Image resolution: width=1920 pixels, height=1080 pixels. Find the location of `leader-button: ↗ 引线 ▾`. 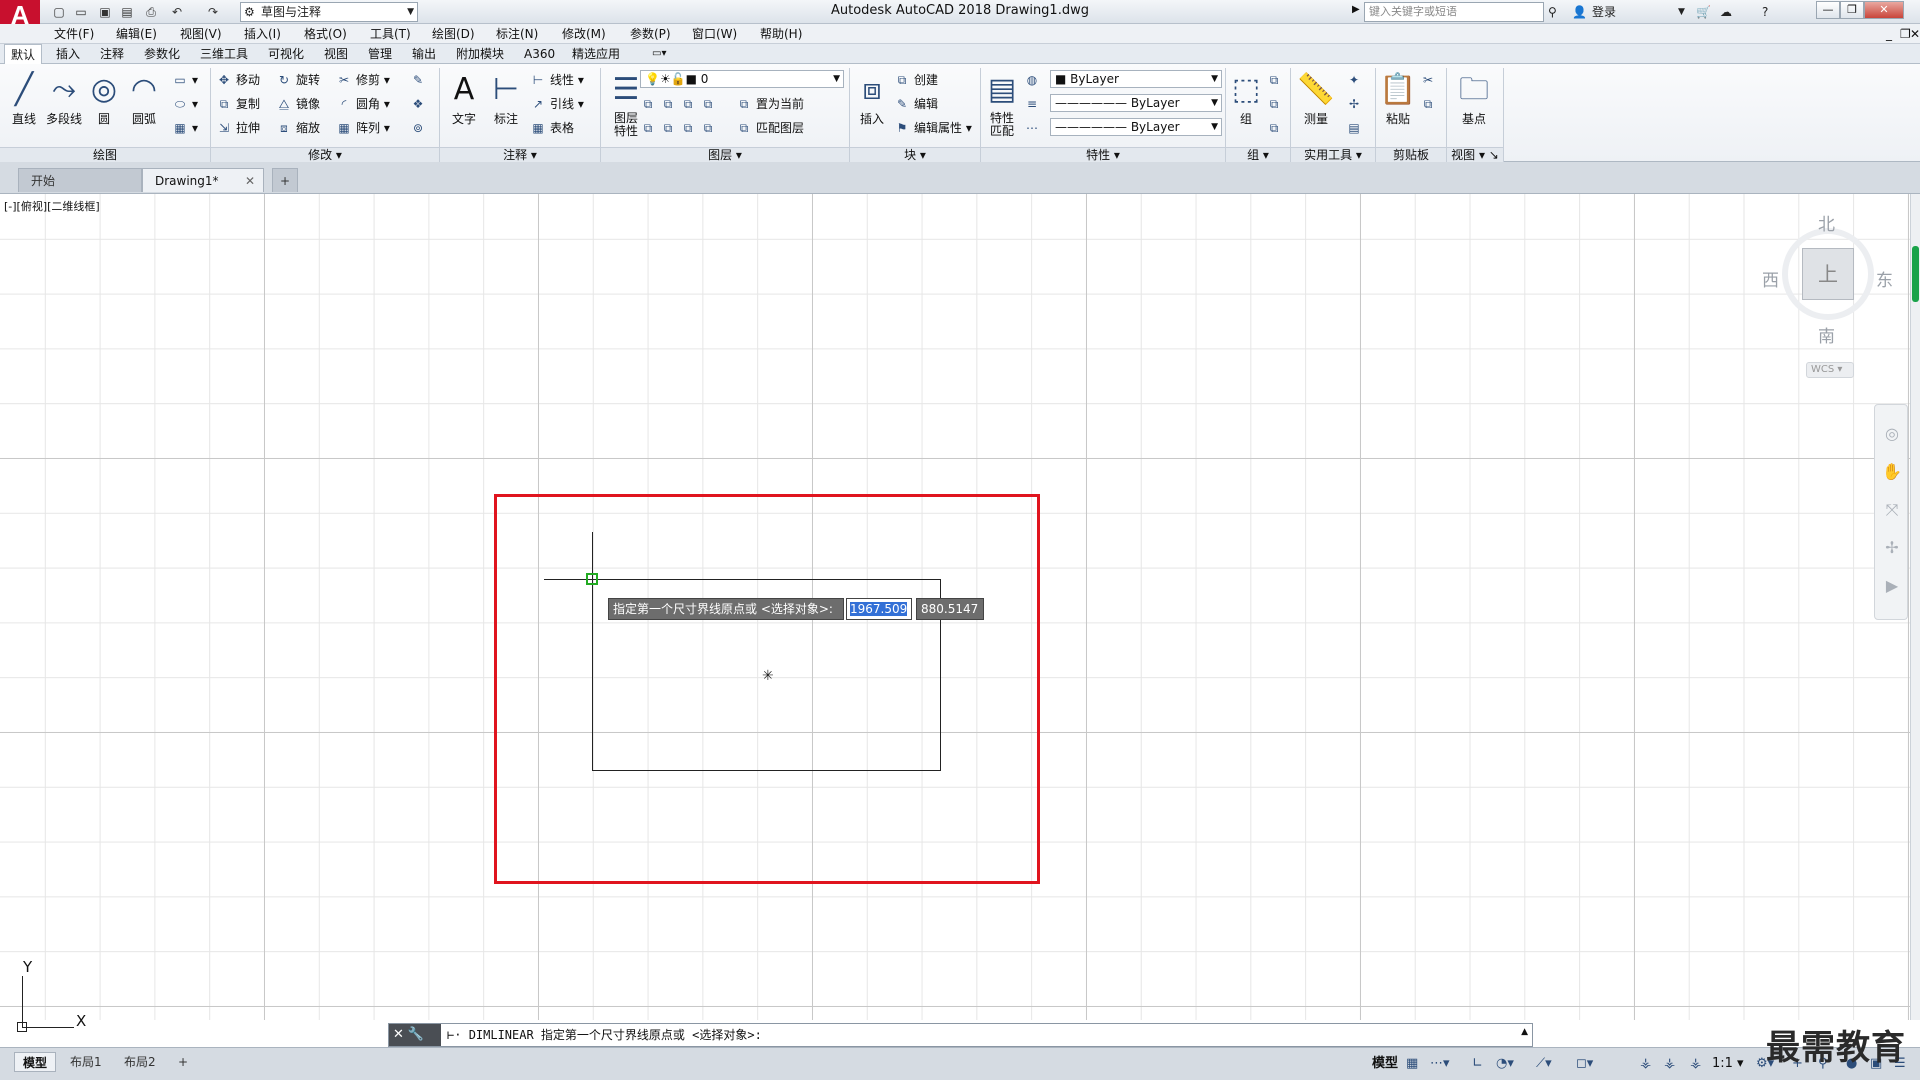

leader-button: ↗ 引线 ▾ is located at coordinates (557, 104).